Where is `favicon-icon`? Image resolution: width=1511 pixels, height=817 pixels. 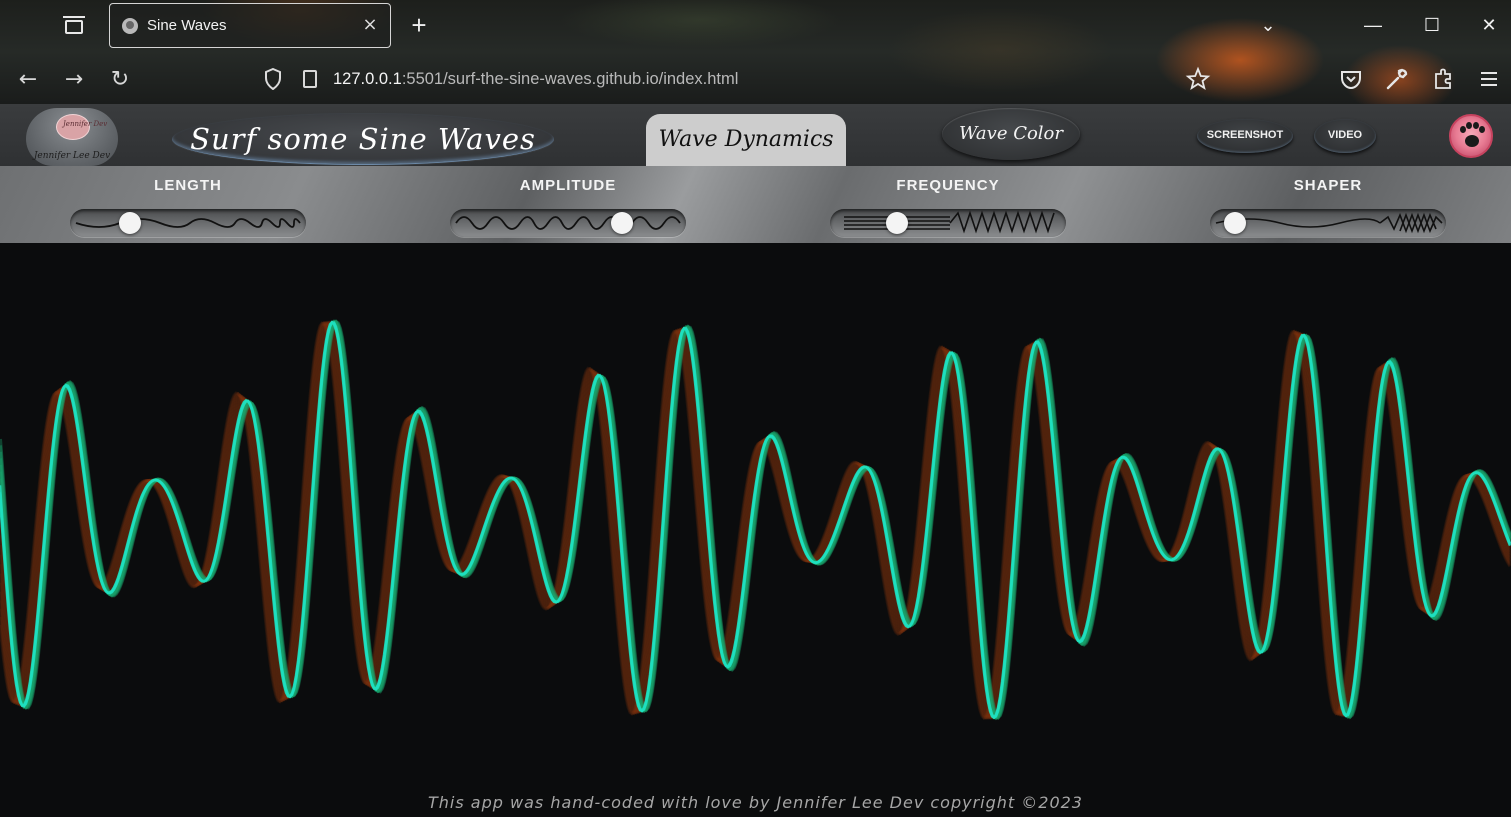
favicon-icon is located at coordinates (130, 26).